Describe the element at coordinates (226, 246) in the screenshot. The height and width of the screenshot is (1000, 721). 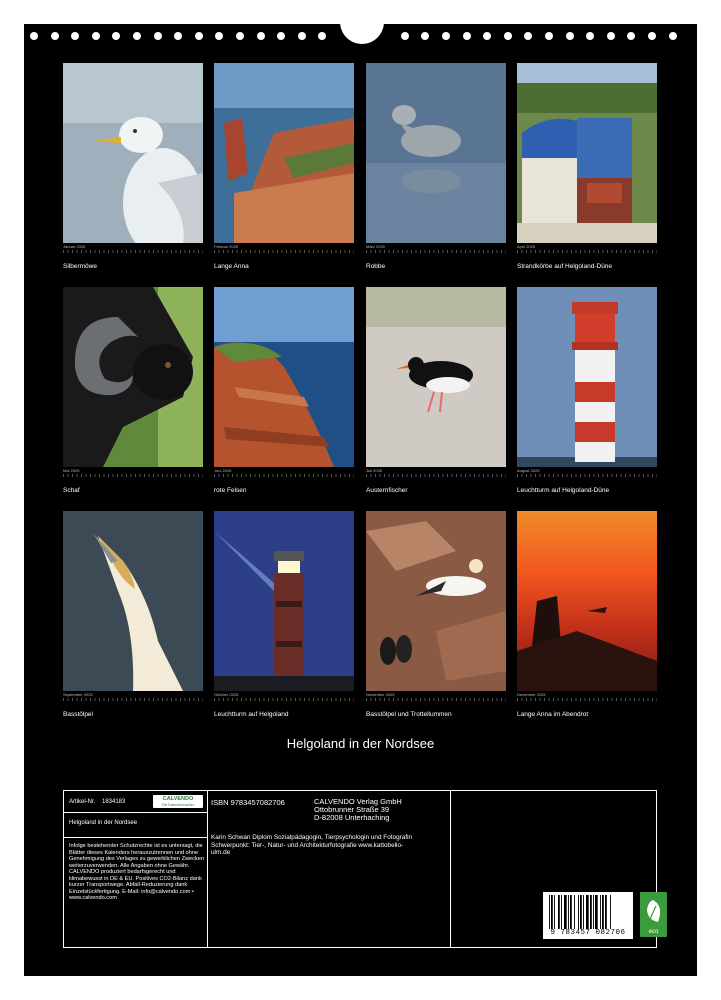
I see `month-label: Februar 2025` at that location.